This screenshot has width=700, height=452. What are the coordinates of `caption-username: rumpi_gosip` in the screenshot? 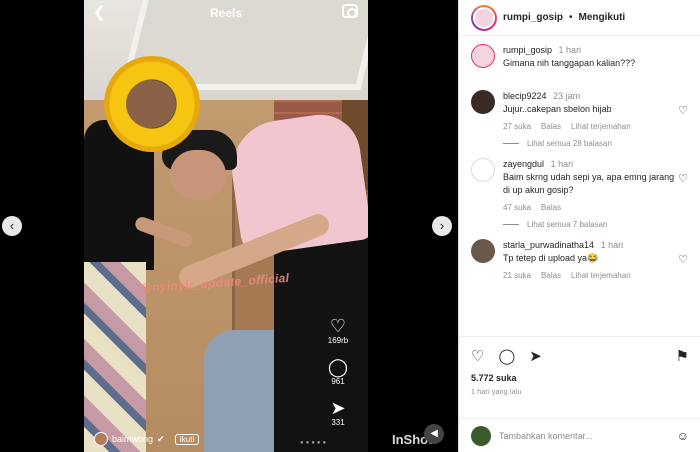 It's located at (527, 50).